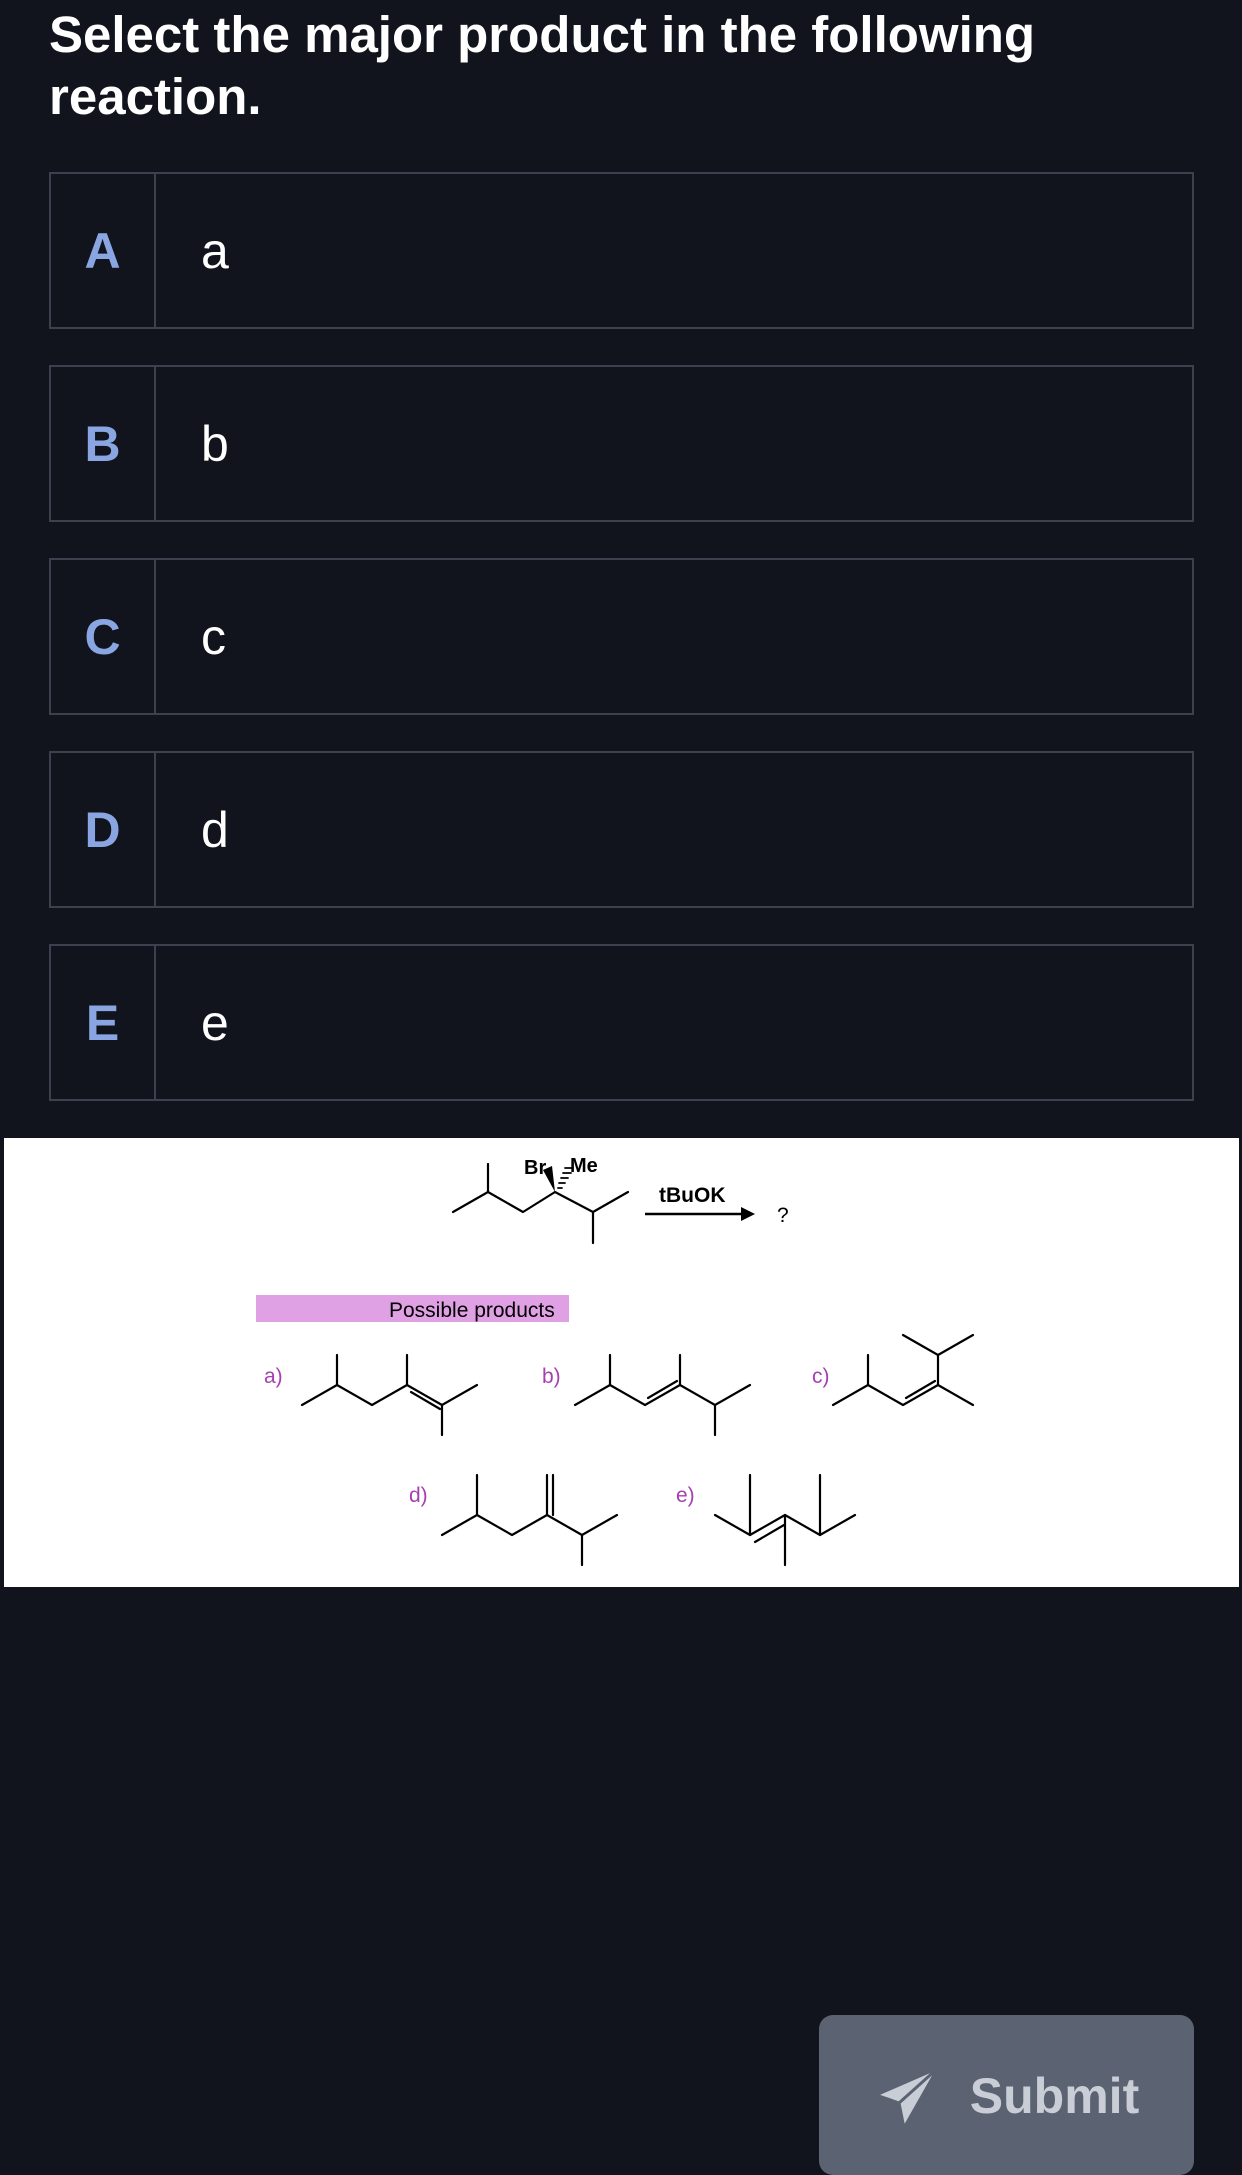 The image size is (1242, 2175). I want to click on reactant-skeleton, so click(540, 1202).